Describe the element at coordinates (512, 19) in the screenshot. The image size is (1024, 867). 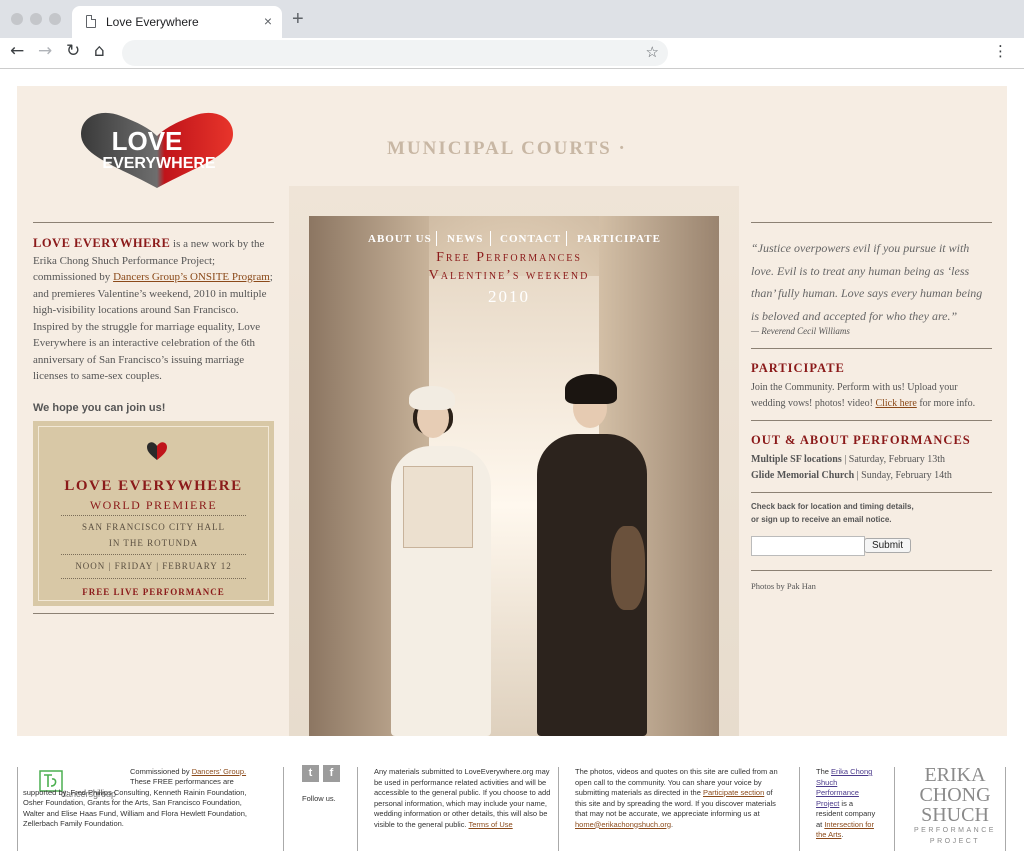
I see `browser-tab-bar: Love Everywhere × +` at that location.